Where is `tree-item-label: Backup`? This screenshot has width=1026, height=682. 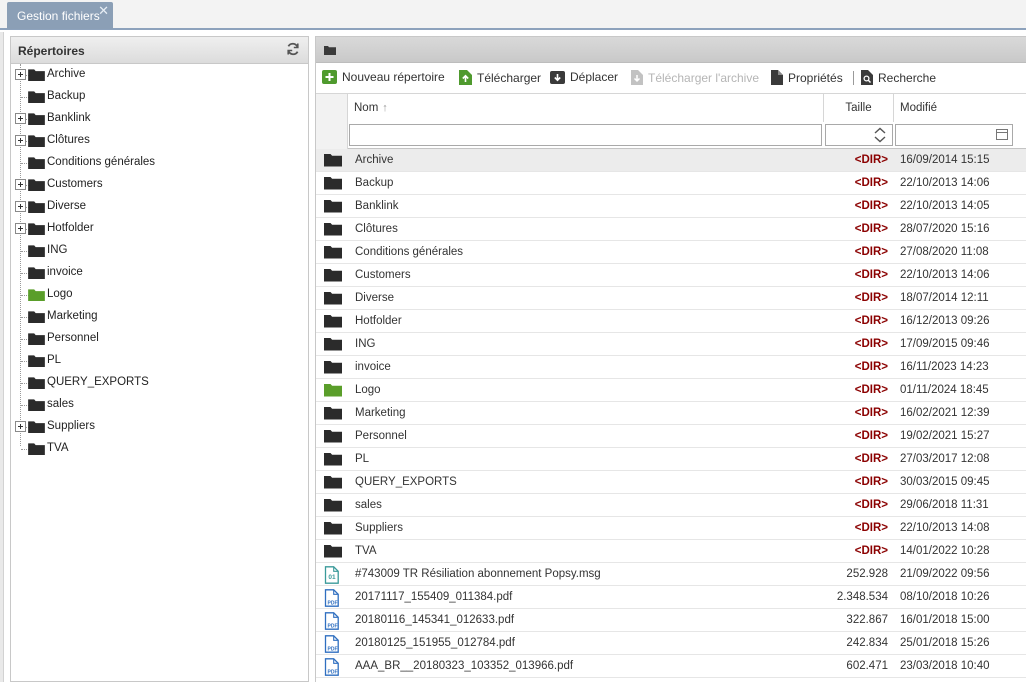 tree-item-label: Backup is located at coordinates (66, 96).